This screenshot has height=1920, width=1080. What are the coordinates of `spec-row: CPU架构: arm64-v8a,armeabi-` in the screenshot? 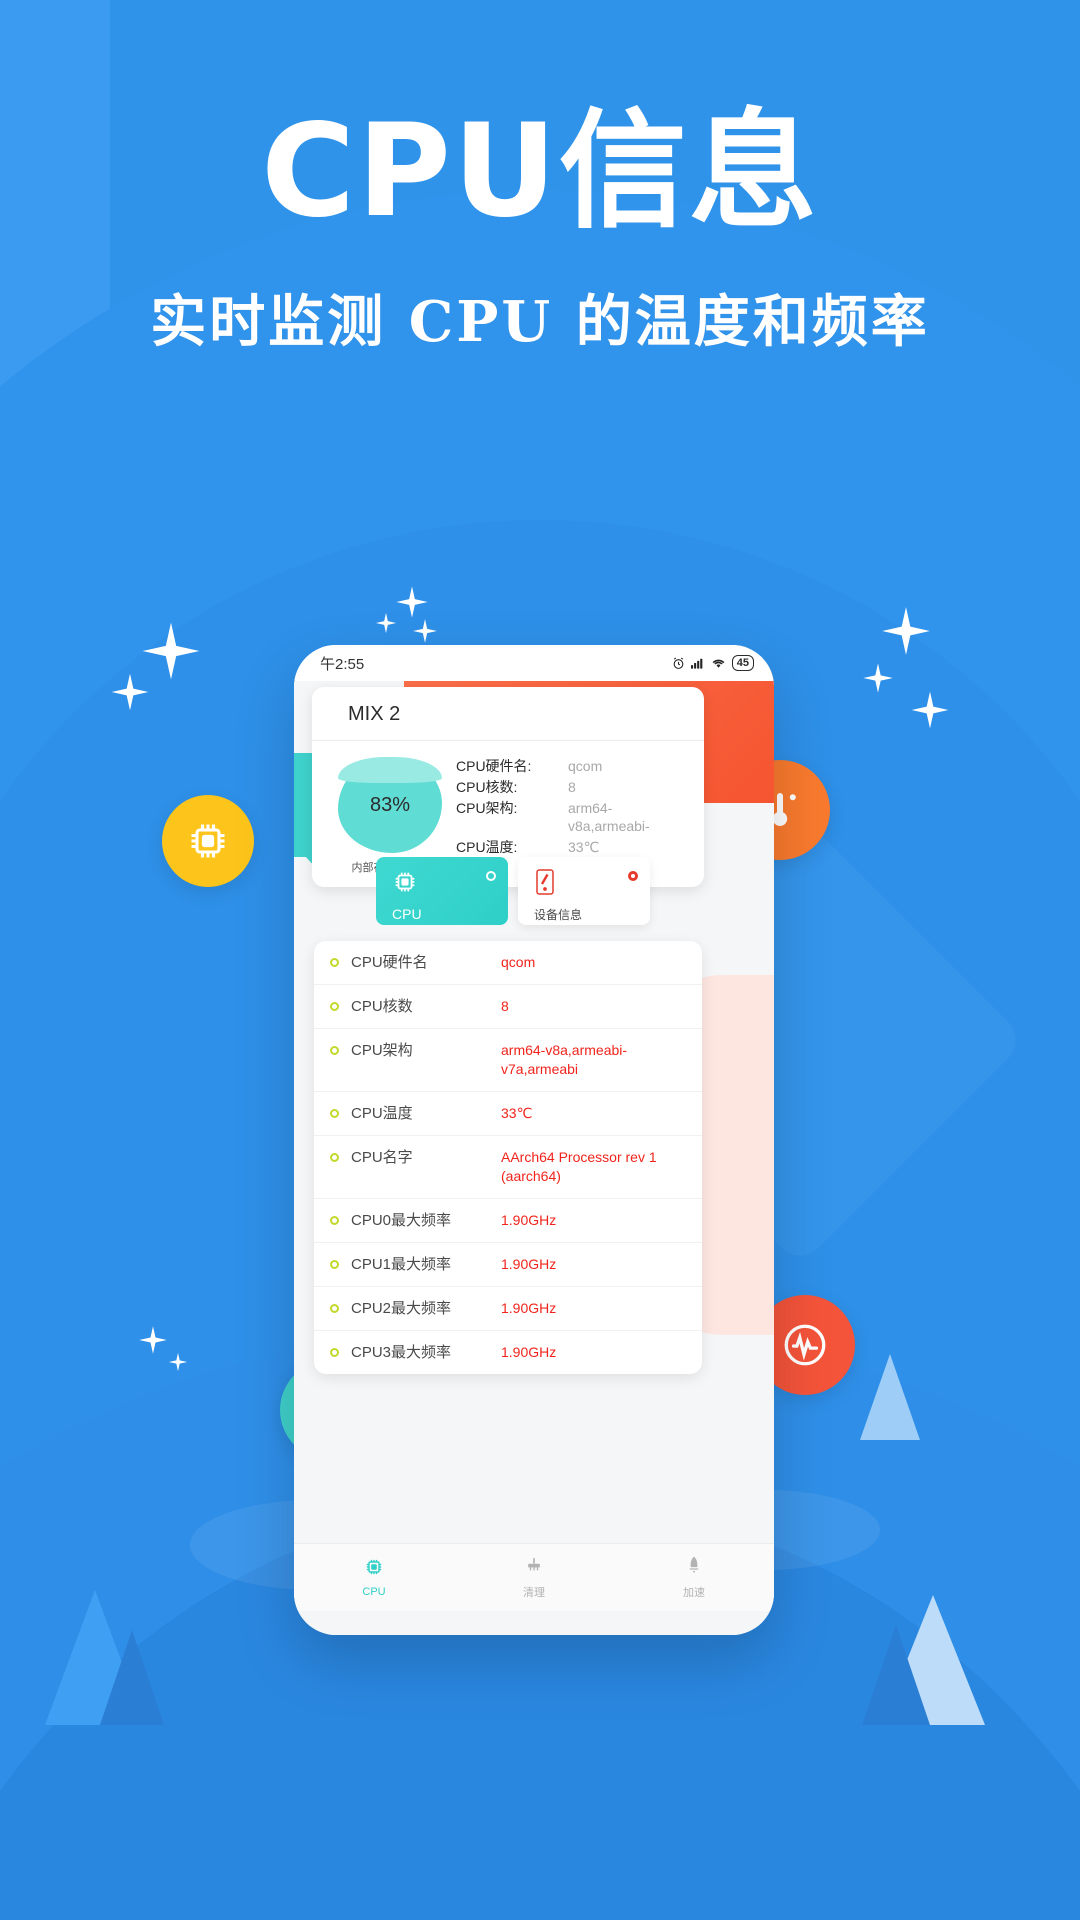 It's located at (574, 817).